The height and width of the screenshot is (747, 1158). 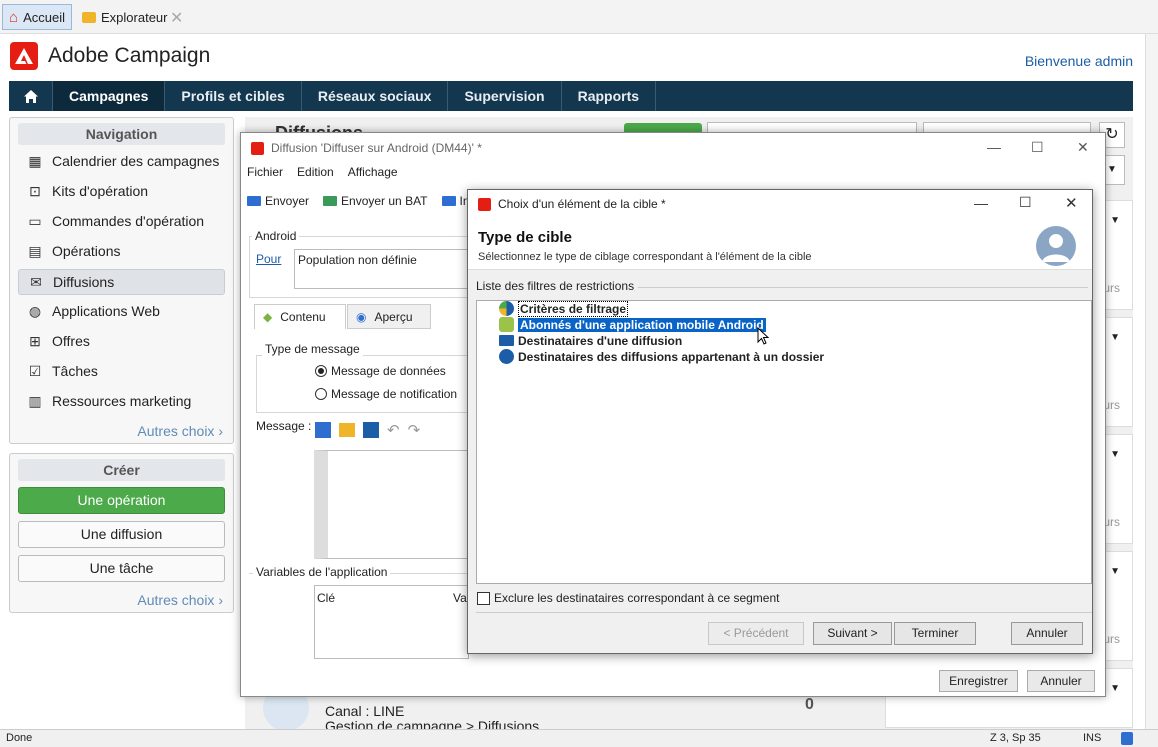 I want to click on tab-contenu: ◆ Contenu, so click(x=300, y=316).